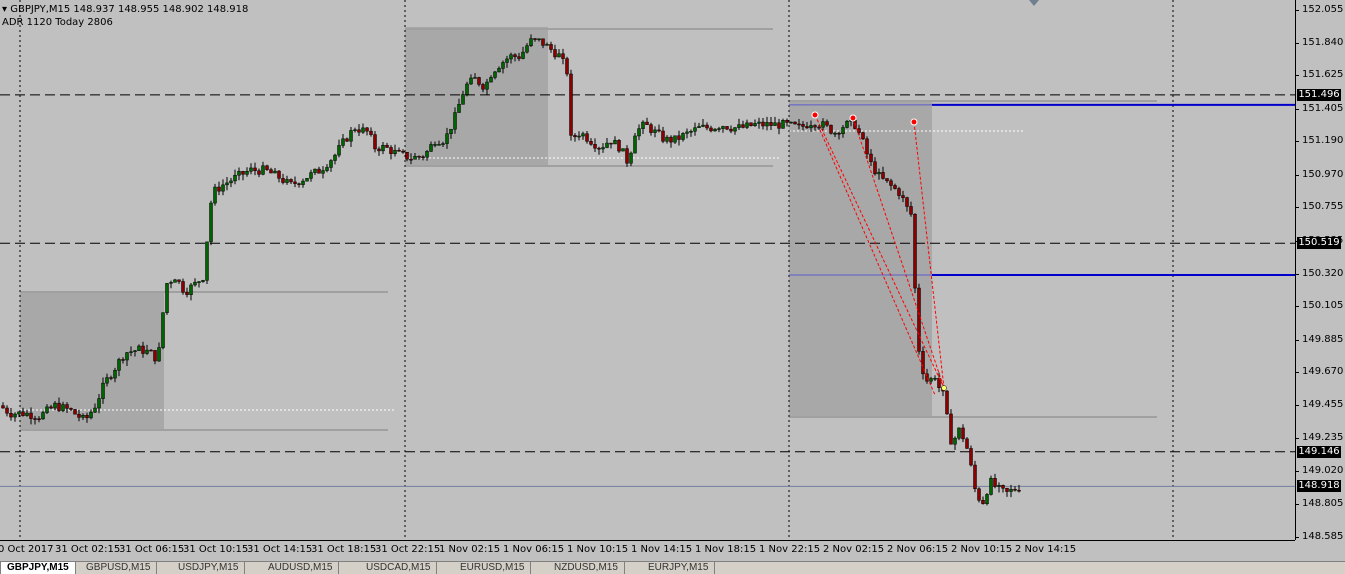 This screenshot has width=1345, height=574. What do you see at coordinates (280, 549) in the screenshot?
I see `time-tick-label: 31 Oct 14:15` at bounding box center [280, 549].